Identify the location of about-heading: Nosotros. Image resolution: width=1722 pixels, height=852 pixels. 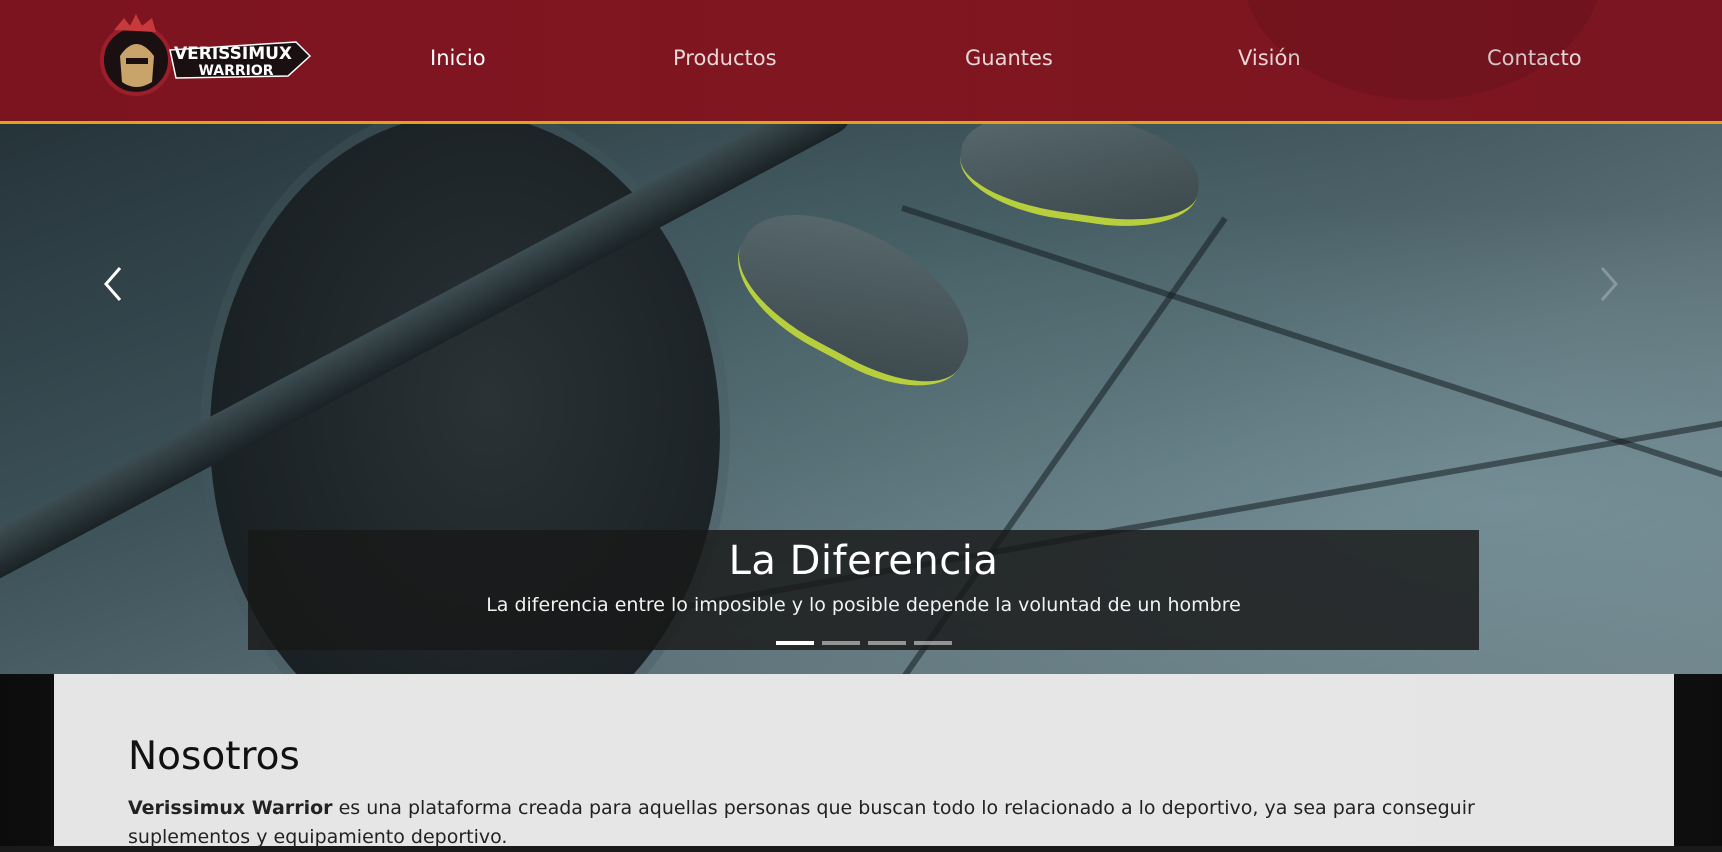
(214, 756).